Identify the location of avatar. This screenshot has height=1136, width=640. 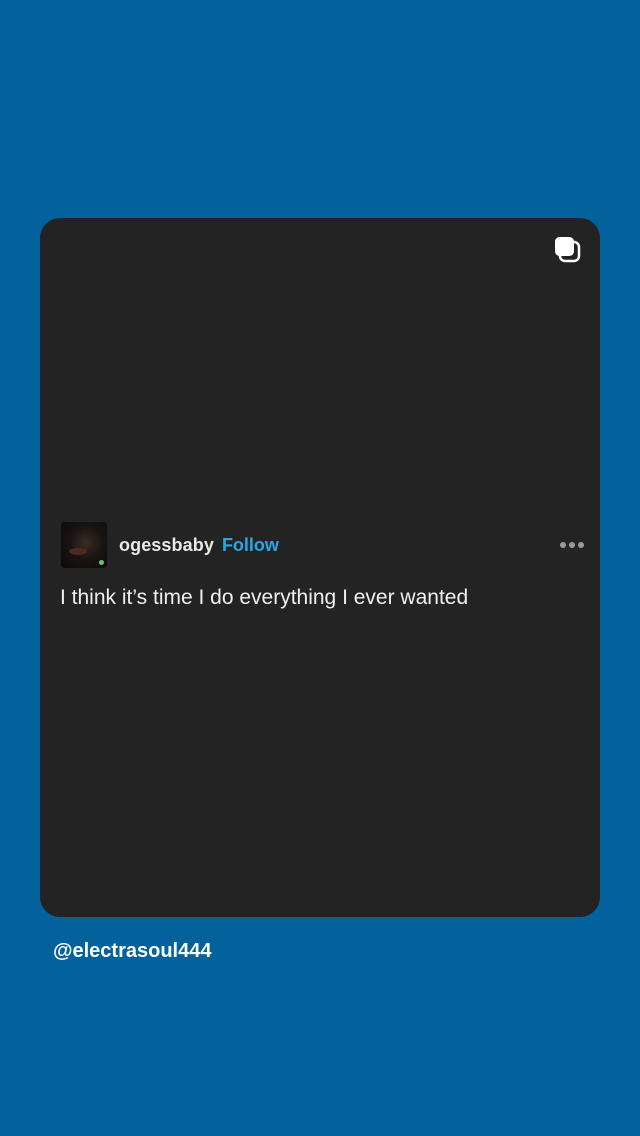
(84, 545).